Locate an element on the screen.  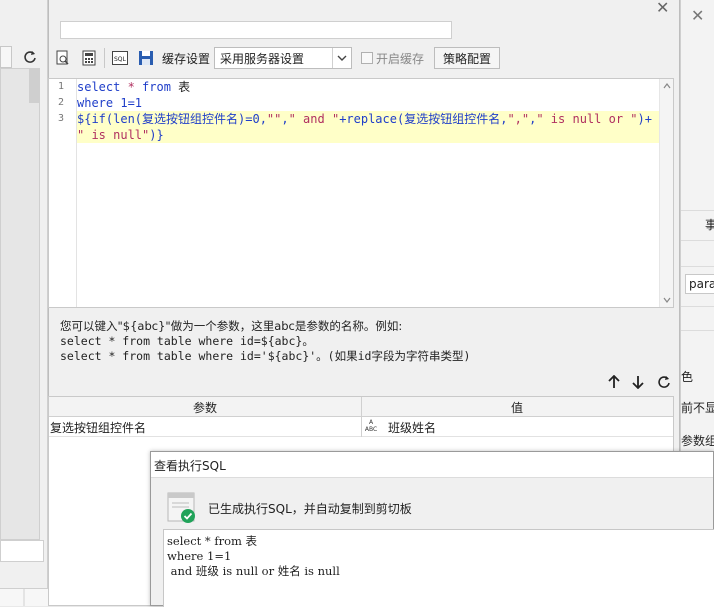
left-scrollbar-thumb is located at coordinates (34, 86).